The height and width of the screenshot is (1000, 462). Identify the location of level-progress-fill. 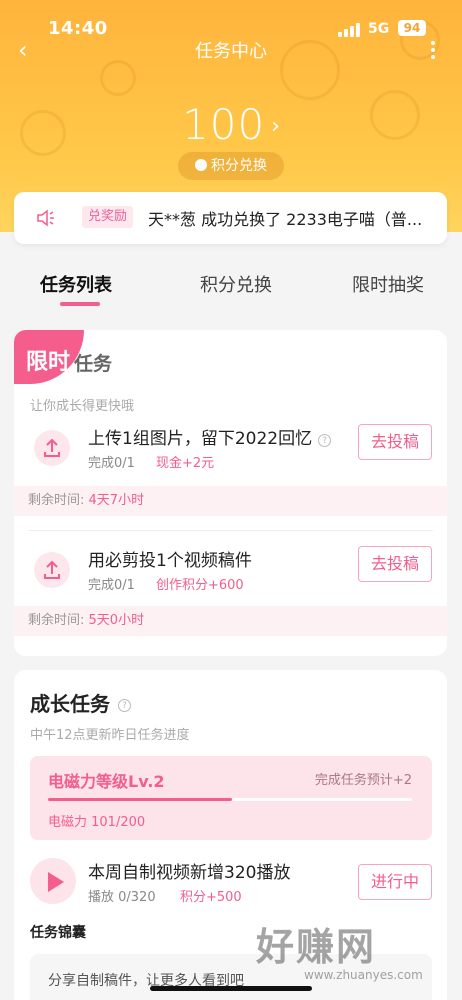
(140, 799).